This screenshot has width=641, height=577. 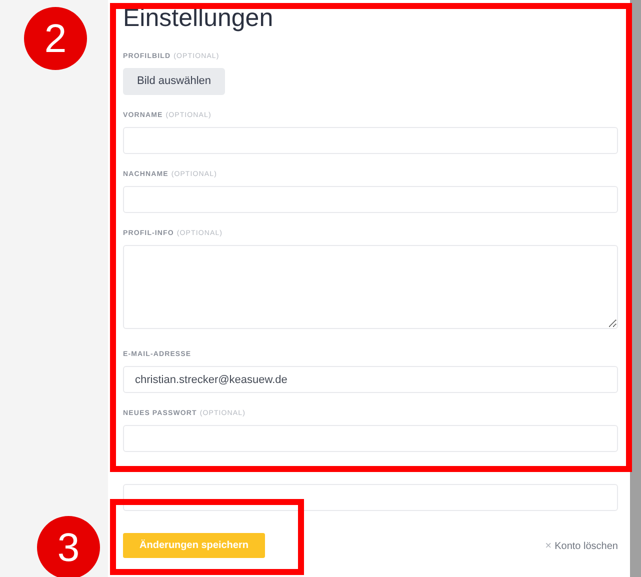 I want to click on close-icon: ×, so click(x=548, y=546).